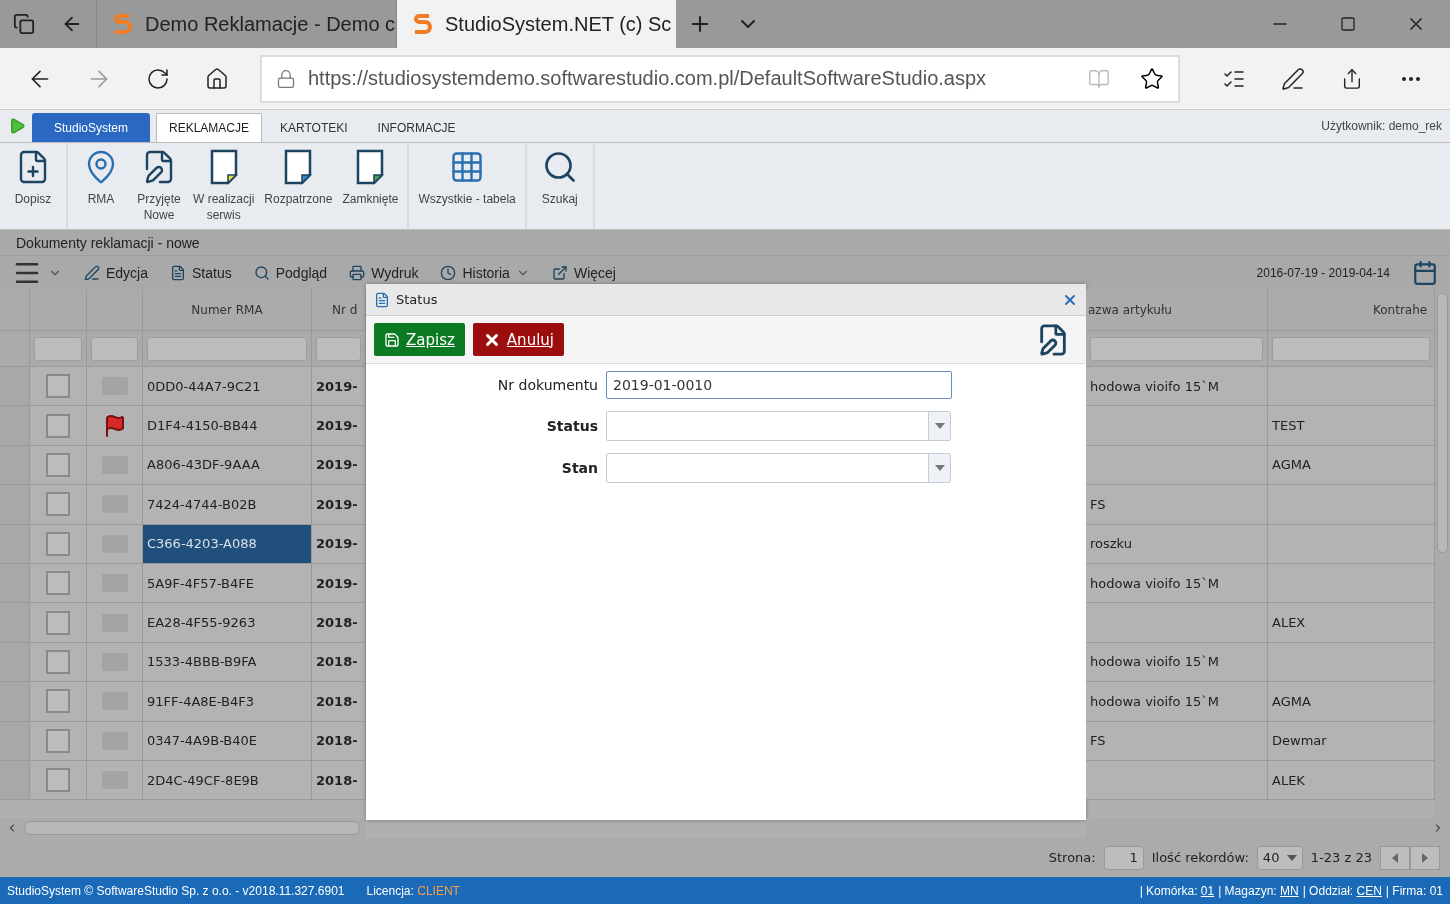 This screenshot has height=904, width=1450. Describe the element at coordinates (725, 242) in the screenshot. I see `section-title: Dokumenty reklamacji - nowe` at that location.